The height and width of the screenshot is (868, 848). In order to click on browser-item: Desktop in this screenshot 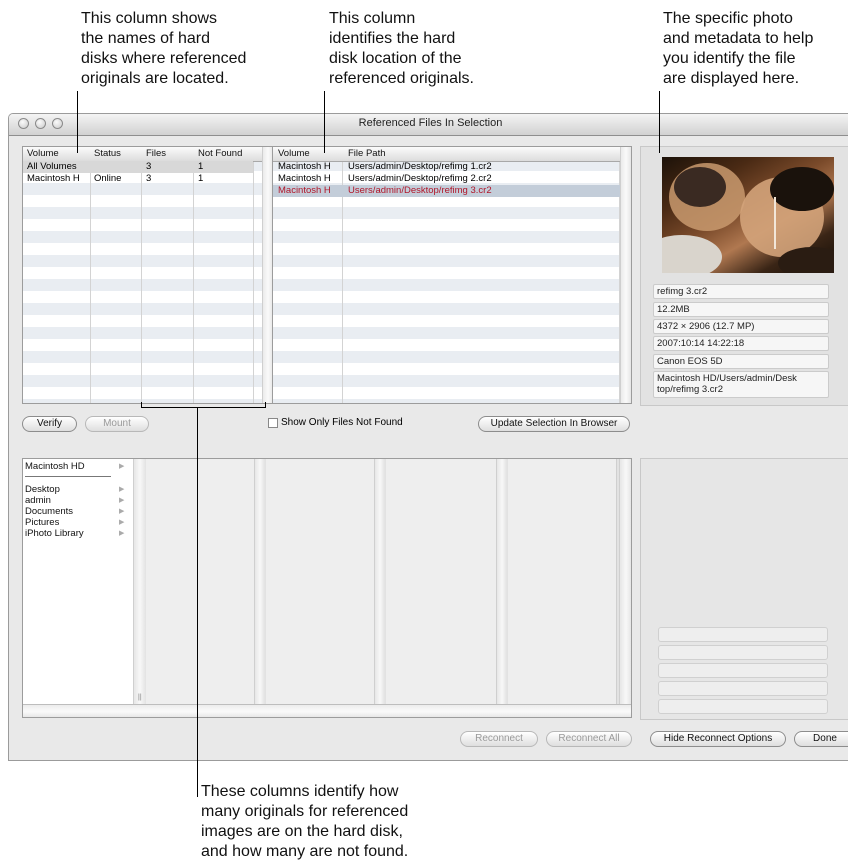, I will do `click(42, 489)`.